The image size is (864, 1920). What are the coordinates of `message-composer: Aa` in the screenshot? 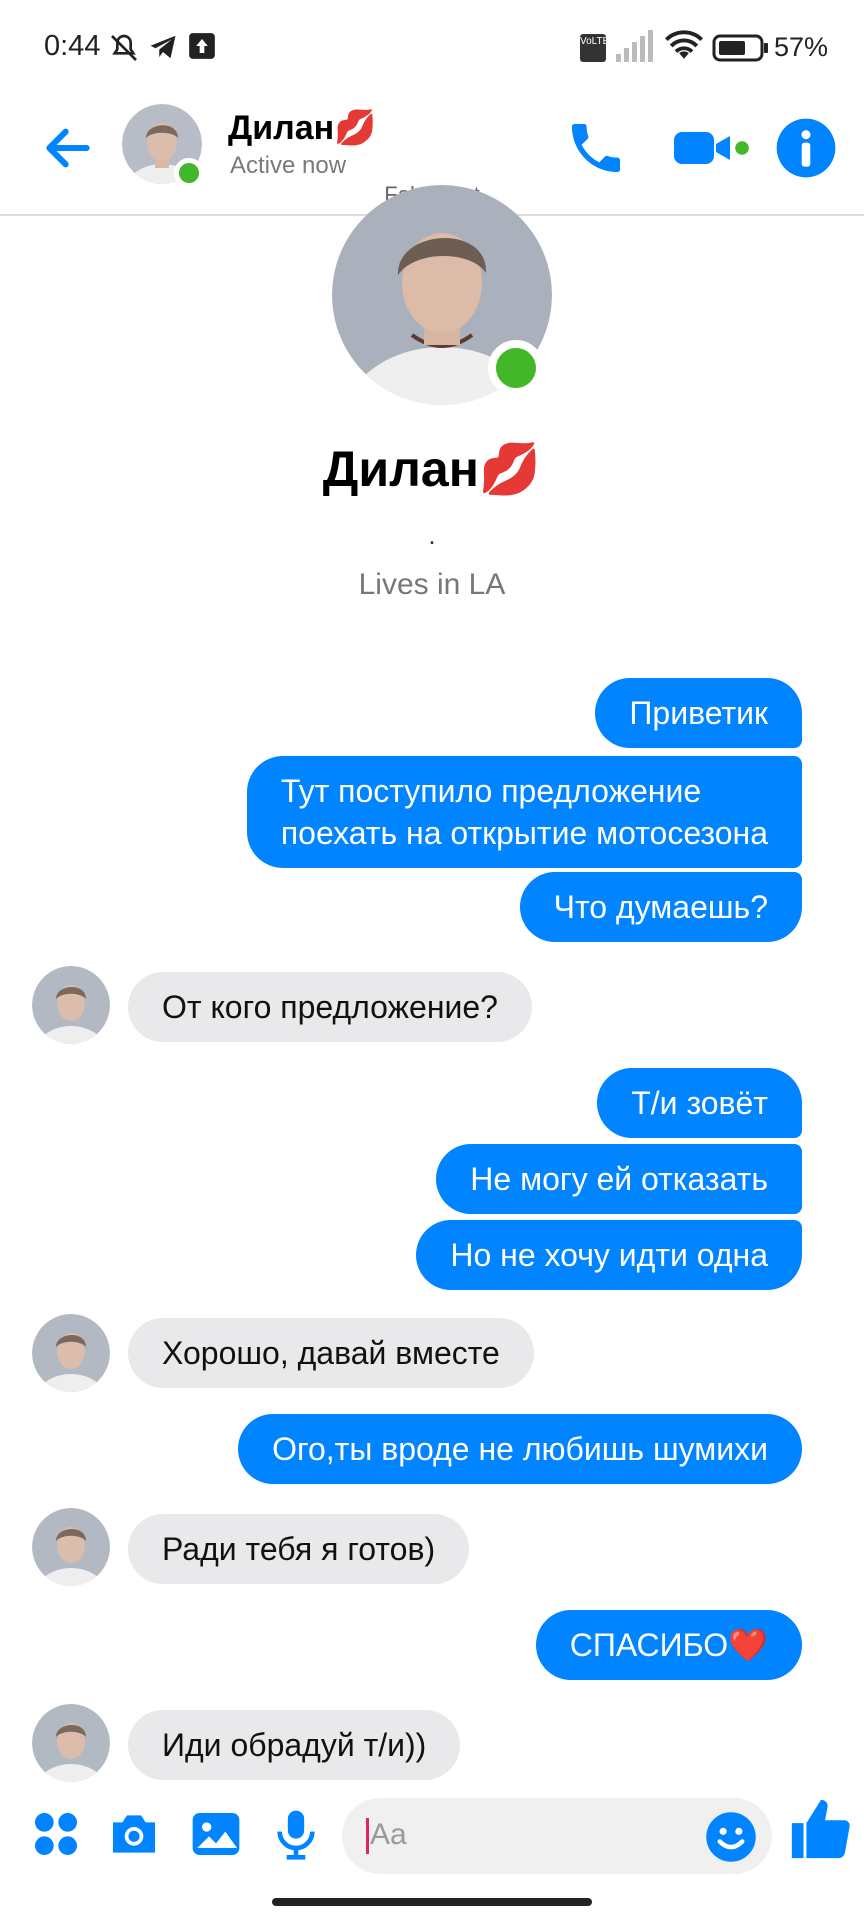 It's located at (432, 1835).